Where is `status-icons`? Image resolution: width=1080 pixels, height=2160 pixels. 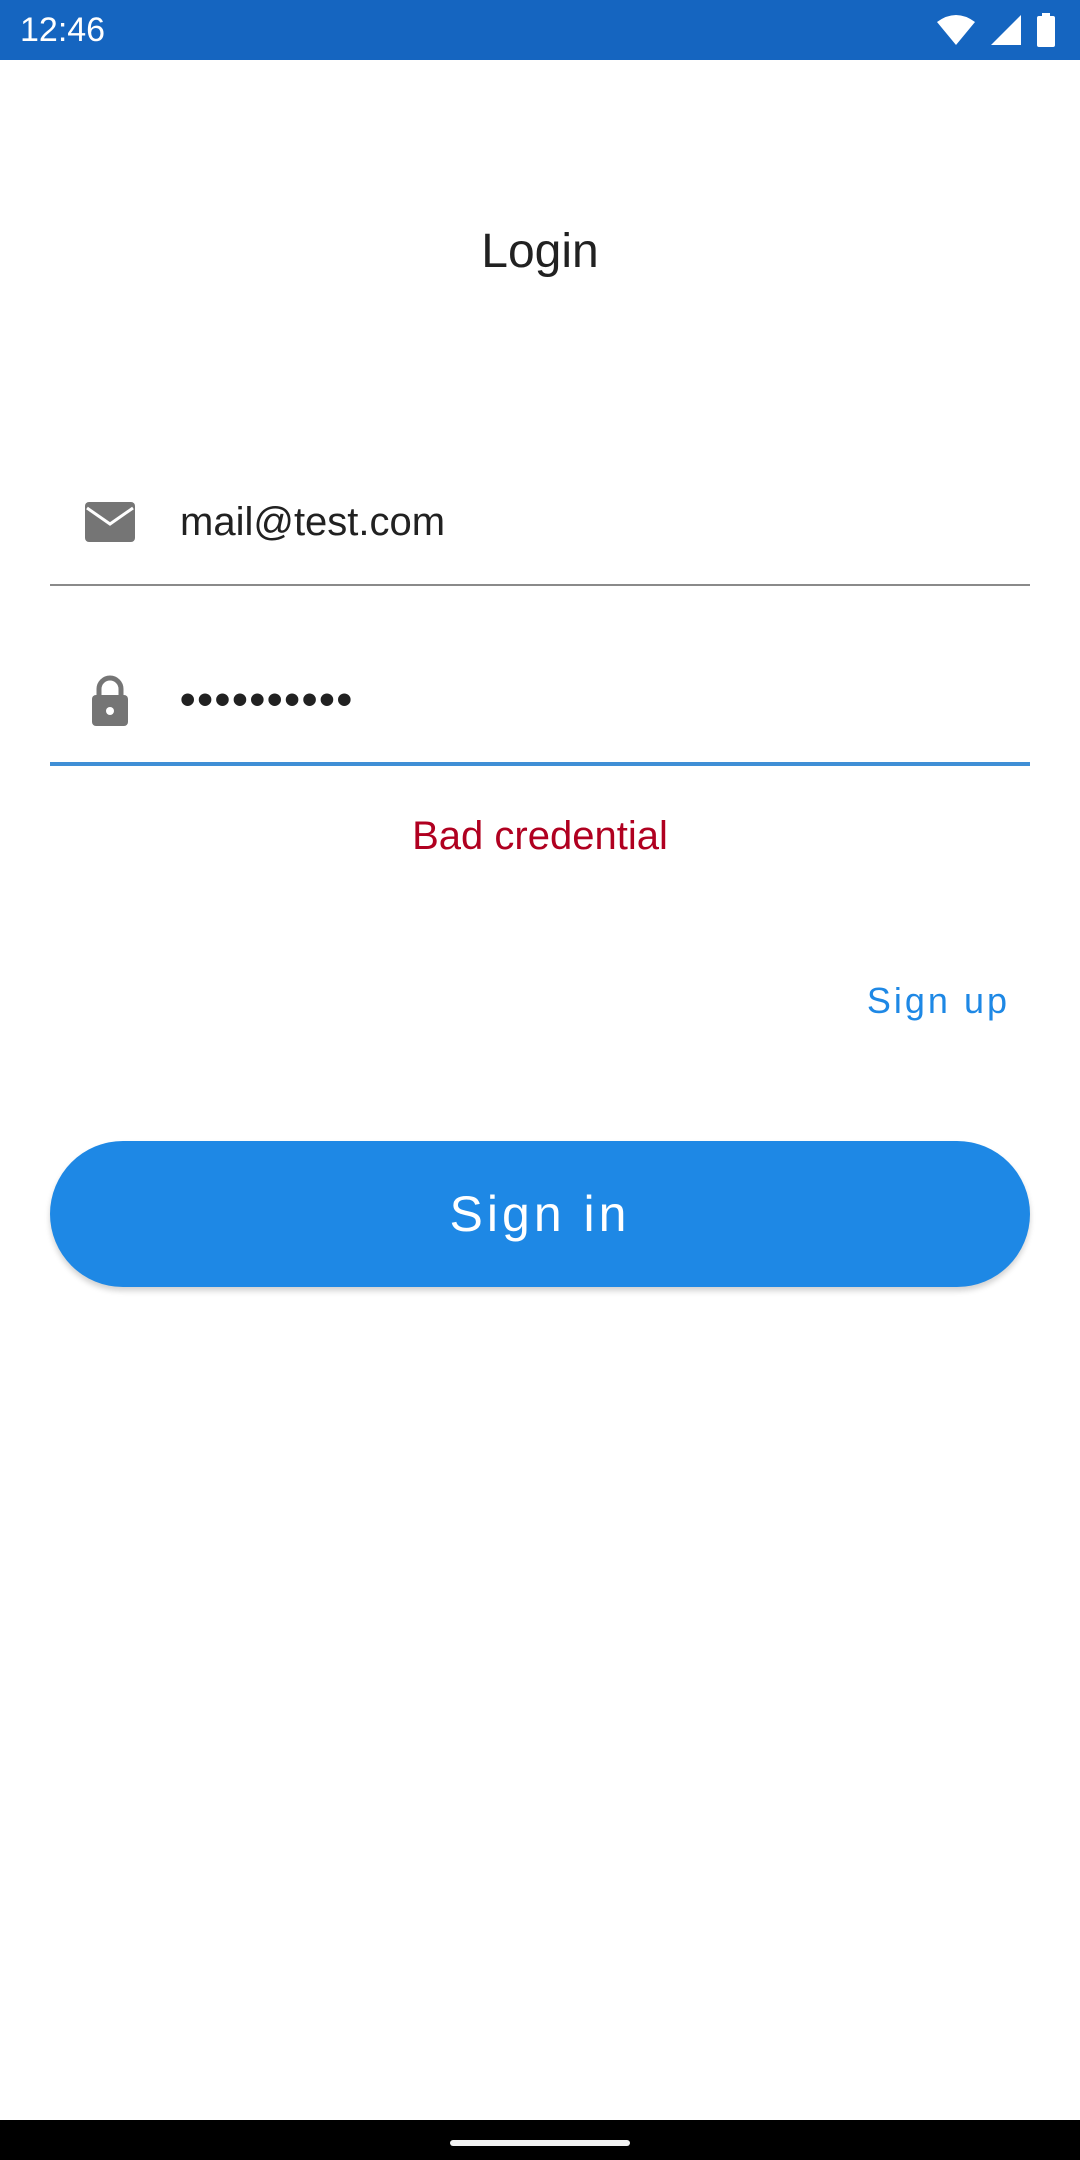
status-icons is located at coordinates (996, 30).